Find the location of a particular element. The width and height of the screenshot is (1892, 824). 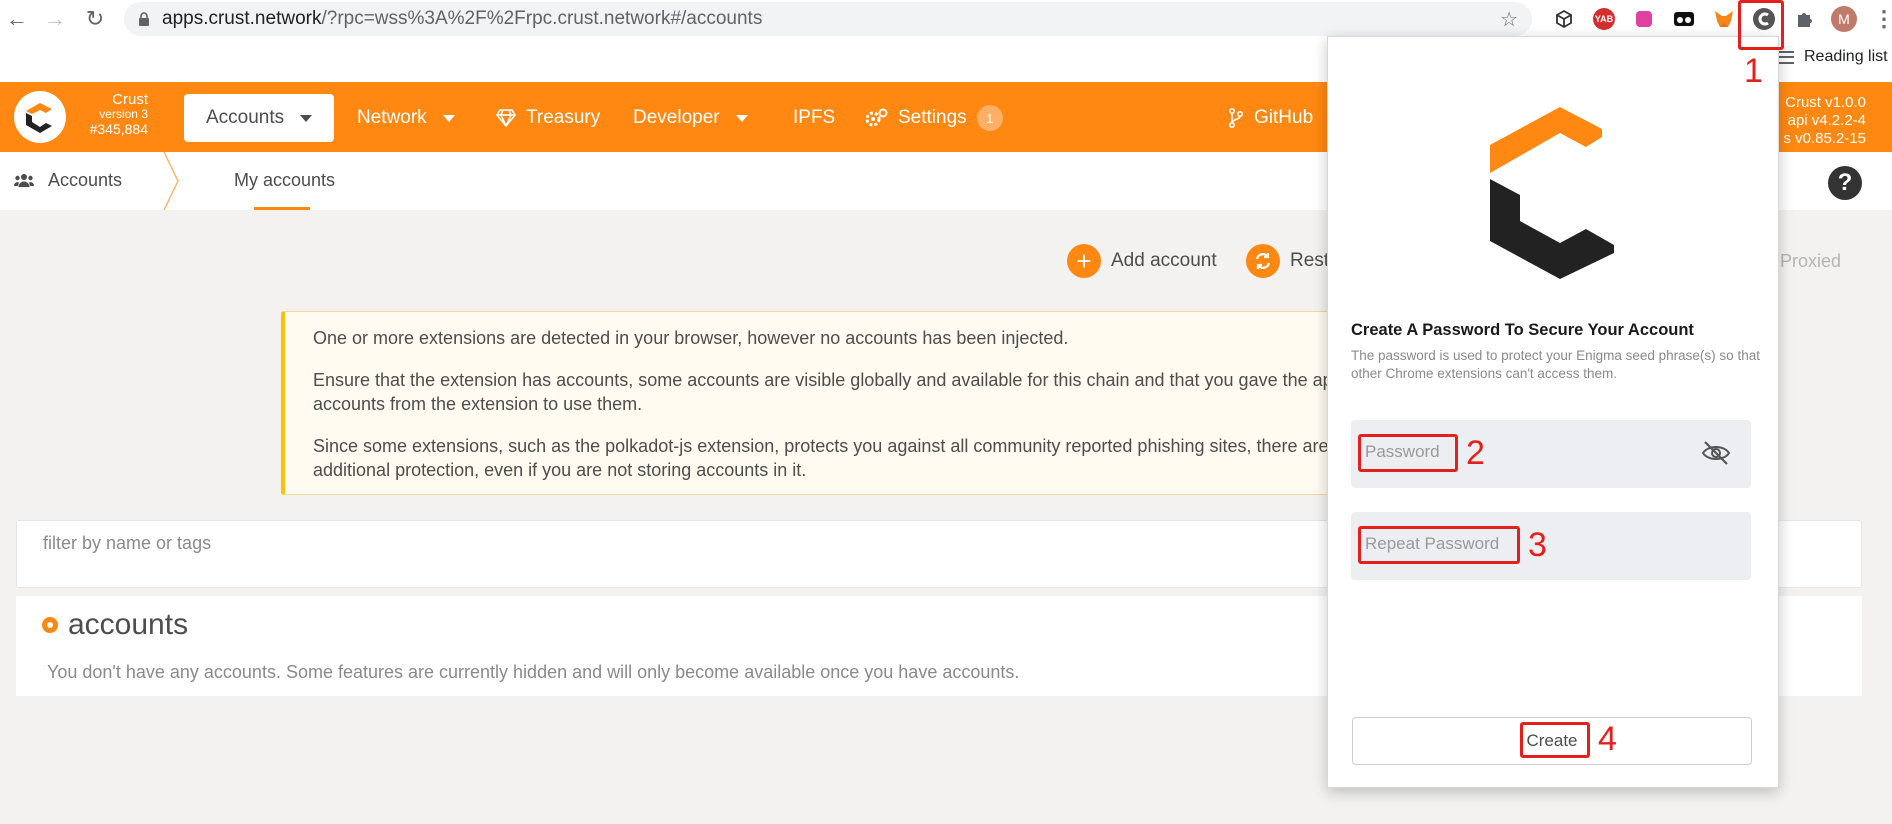

menu-settings-label: Settings is located at coordinates (932, 117).